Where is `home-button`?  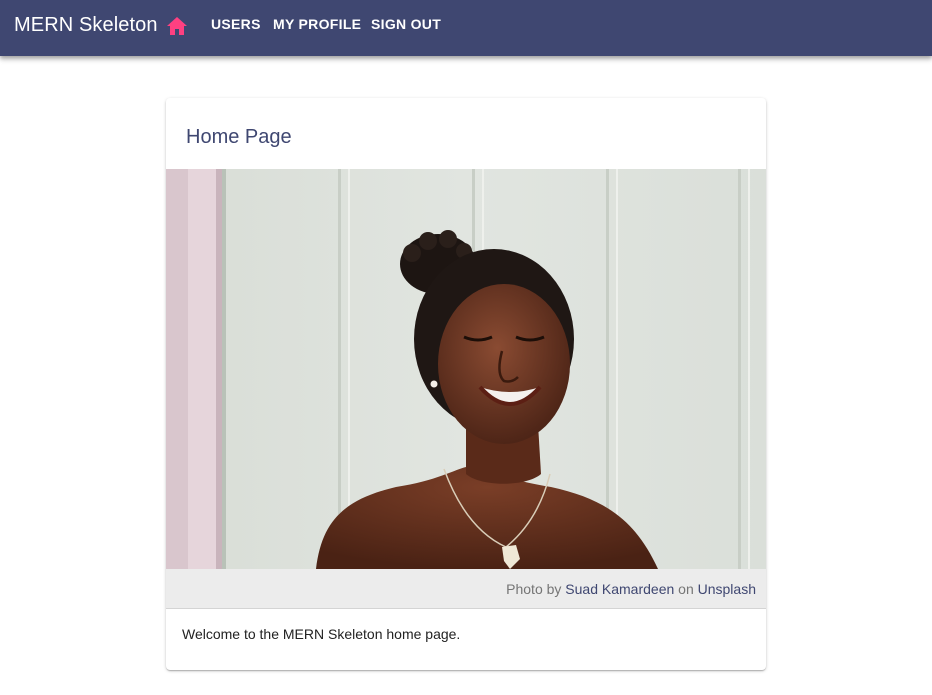 home-button is located at coordinates (177, 26).